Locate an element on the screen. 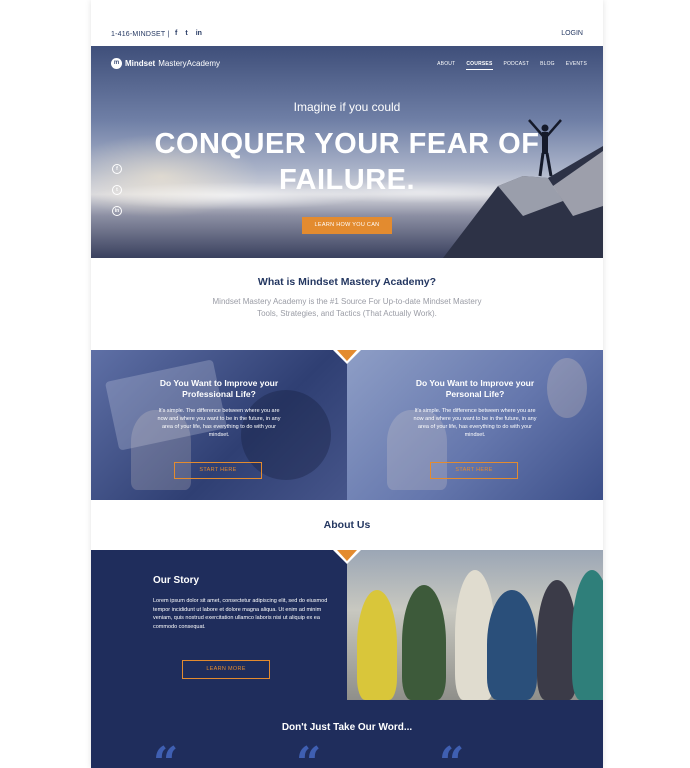 This screenshot has height=768, width=690. logo-mark-icon: m is located at coordinates (116, 63).